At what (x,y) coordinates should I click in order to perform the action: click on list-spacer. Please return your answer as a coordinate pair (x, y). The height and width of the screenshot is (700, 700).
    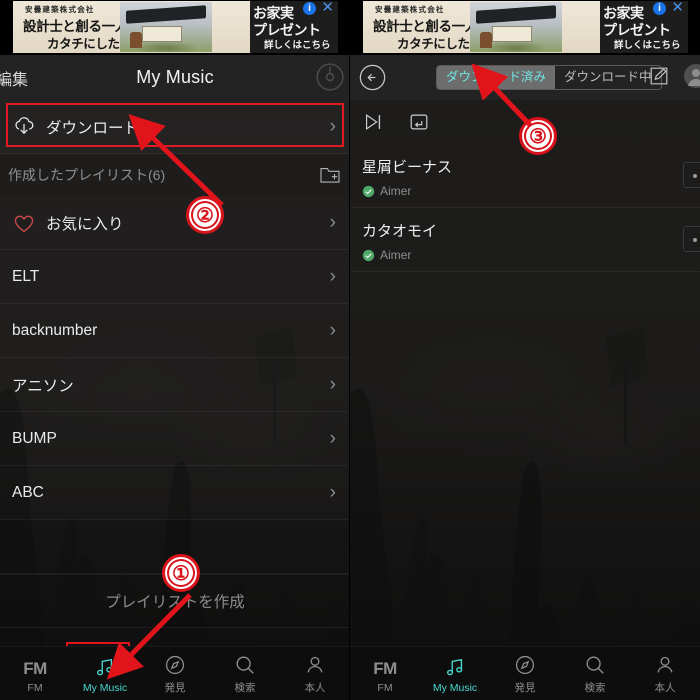
    Looking at the image, I should click on (174, 547).